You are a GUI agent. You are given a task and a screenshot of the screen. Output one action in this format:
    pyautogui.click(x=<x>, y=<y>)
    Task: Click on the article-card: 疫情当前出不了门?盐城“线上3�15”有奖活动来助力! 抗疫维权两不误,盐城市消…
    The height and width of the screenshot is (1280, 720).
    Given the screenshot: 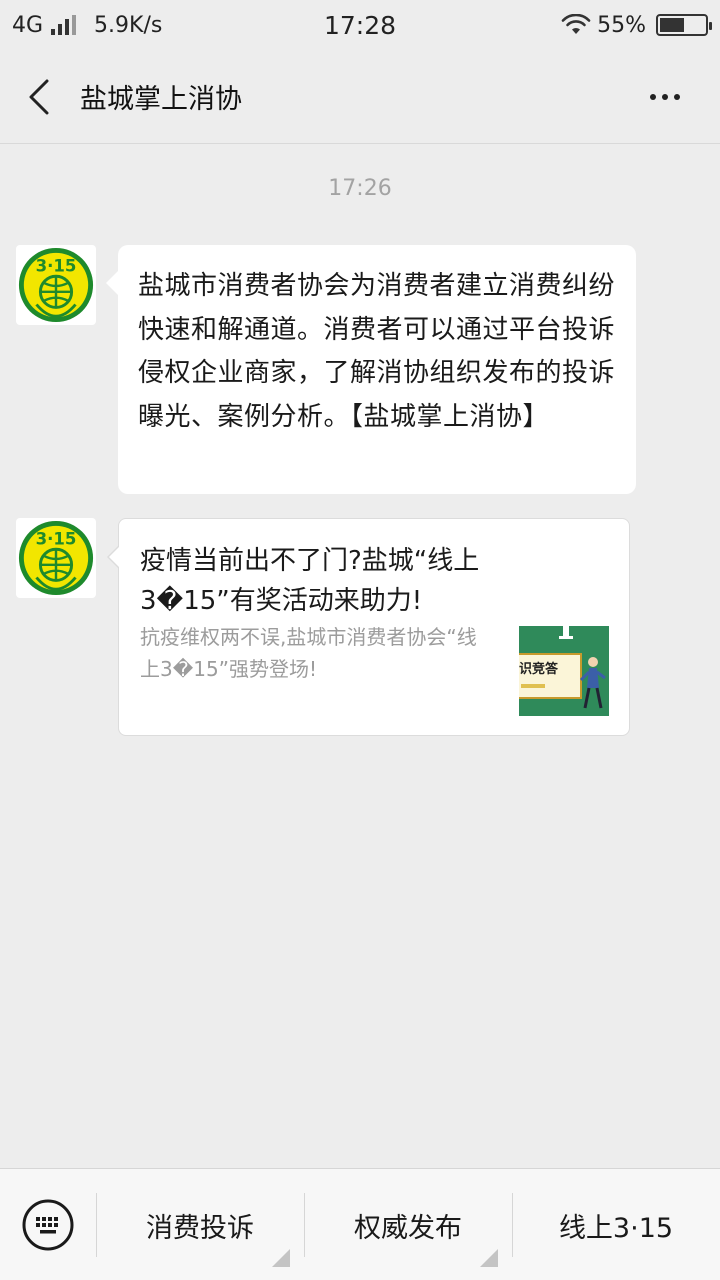 What is the action you would take?
    pyautogui.click(x=368, y=627)
    